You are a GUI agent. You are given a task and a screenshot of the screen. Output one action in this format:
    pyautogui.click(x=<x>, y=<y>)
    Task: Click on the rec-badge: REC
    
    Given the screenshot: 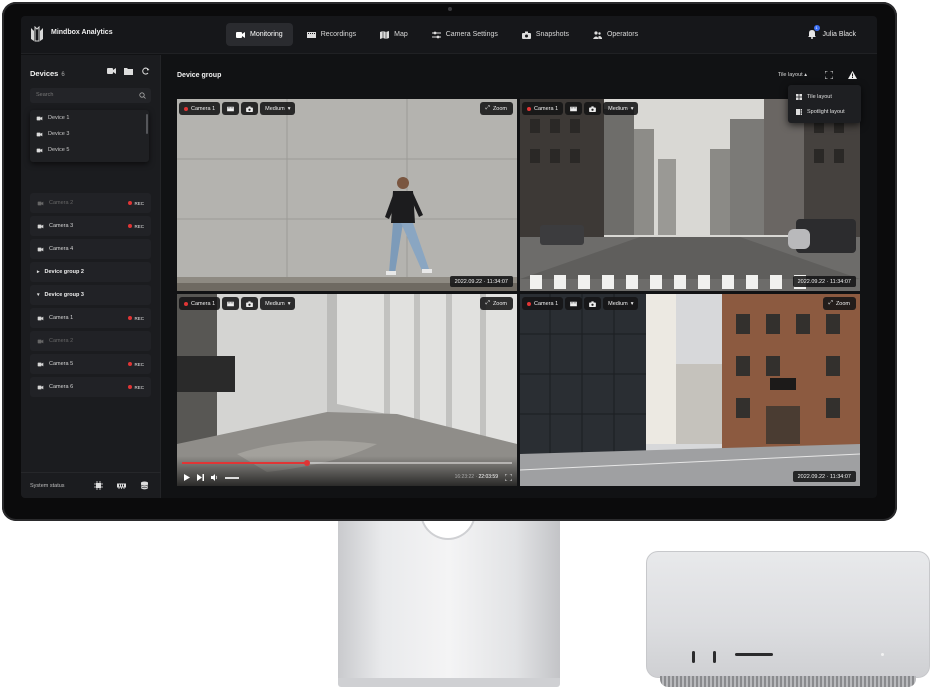 What is the action you would take?
    pyautogui.click(x=136, y=387)
    